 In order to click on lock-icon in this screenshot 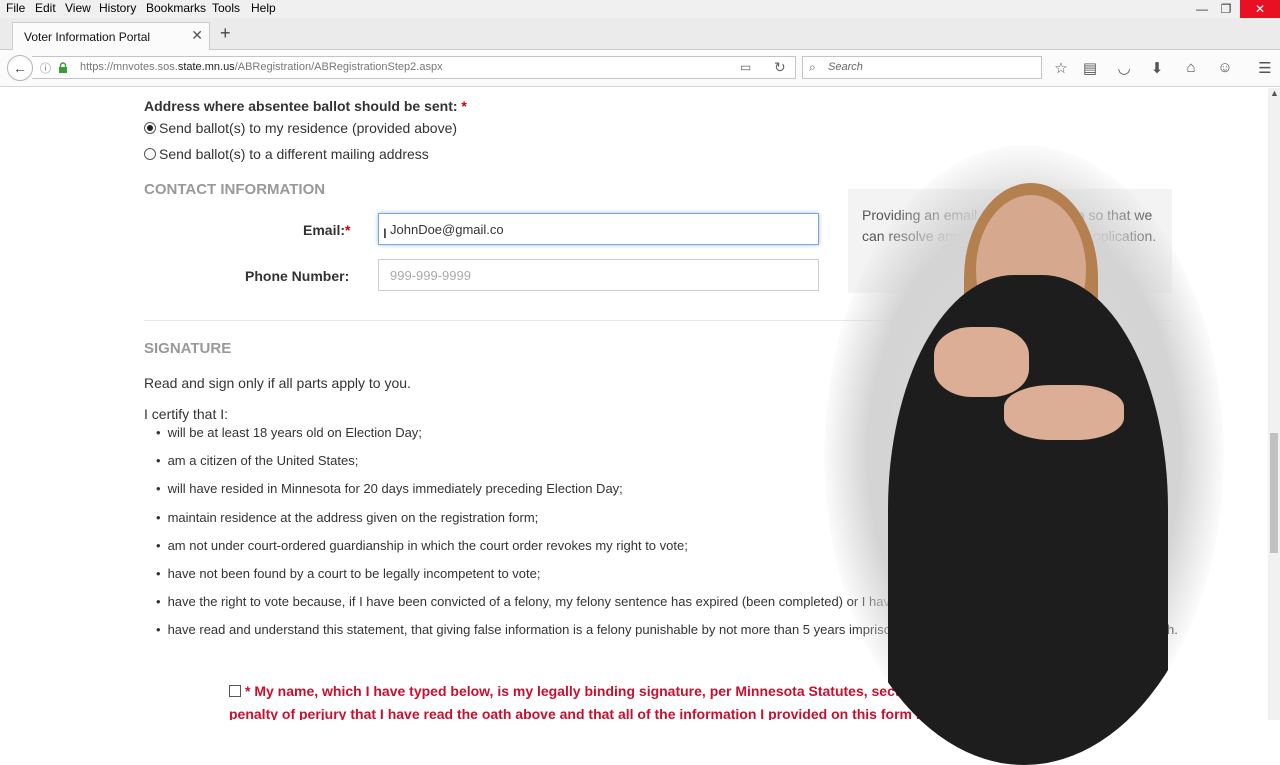, I will do `click(63, 67)`.